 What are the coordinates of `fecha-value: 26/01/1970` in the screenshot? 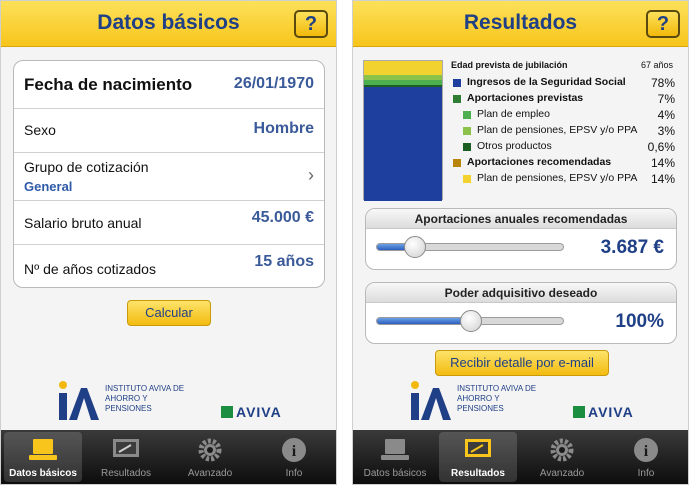 It's located at (273, 83).